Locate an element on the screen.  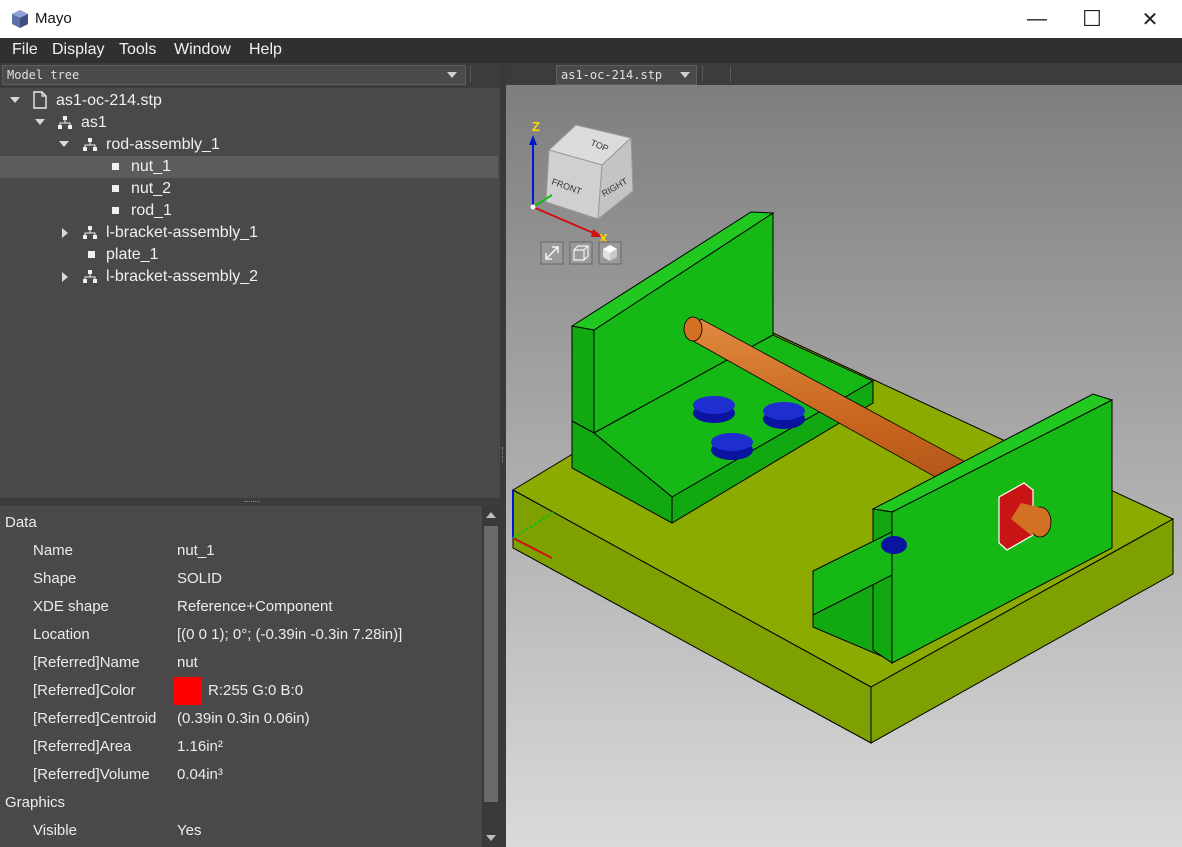
close-button: ✕ is located at coordinates (1150, 19).